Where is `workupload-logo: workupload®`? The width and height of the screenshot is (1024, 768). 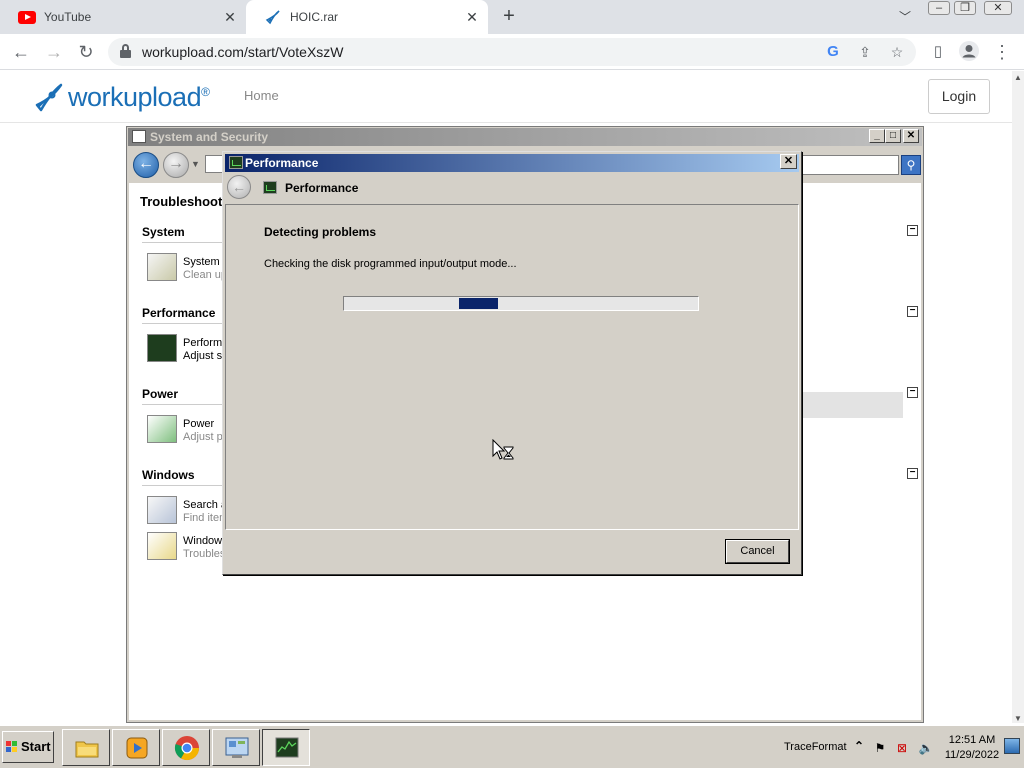
workupload-logo: workupload® is located at coordinates (122, 97).